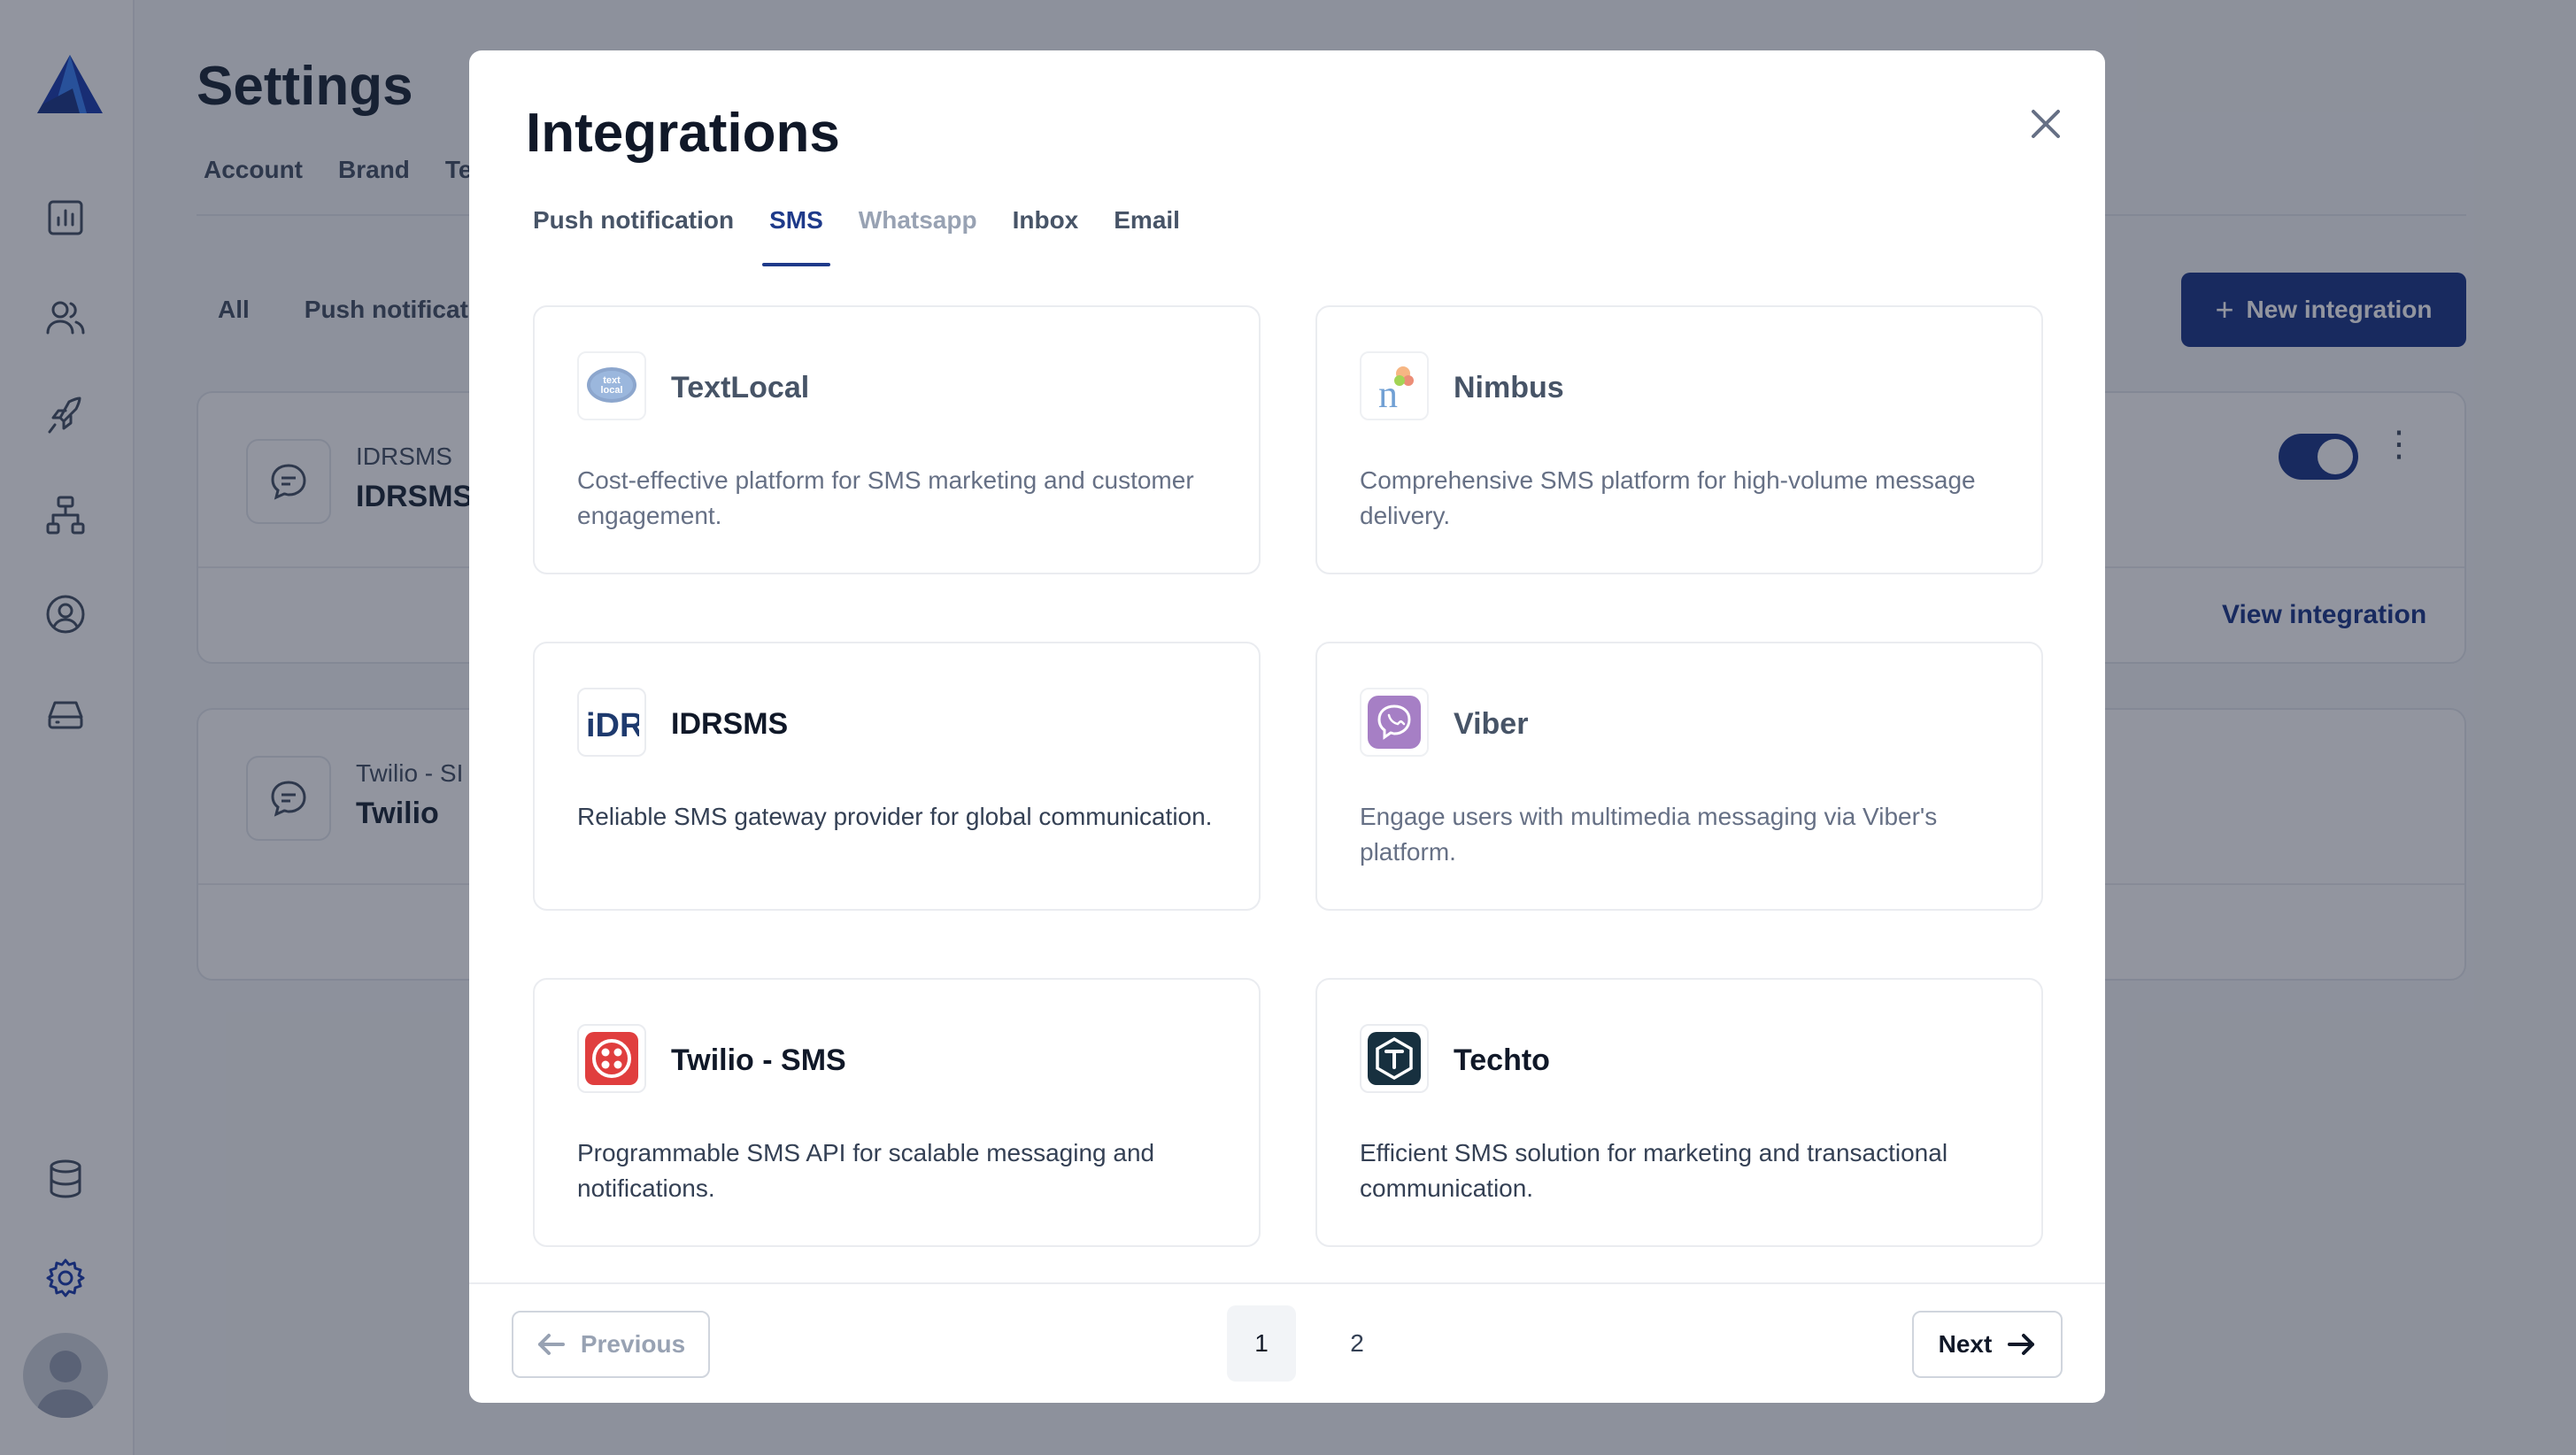 The height and width of the screenshot is (1455, 2576). Describe the element at coordinates (633, 1344) in the screenshot. I see `previous-label: Previous` at that location.